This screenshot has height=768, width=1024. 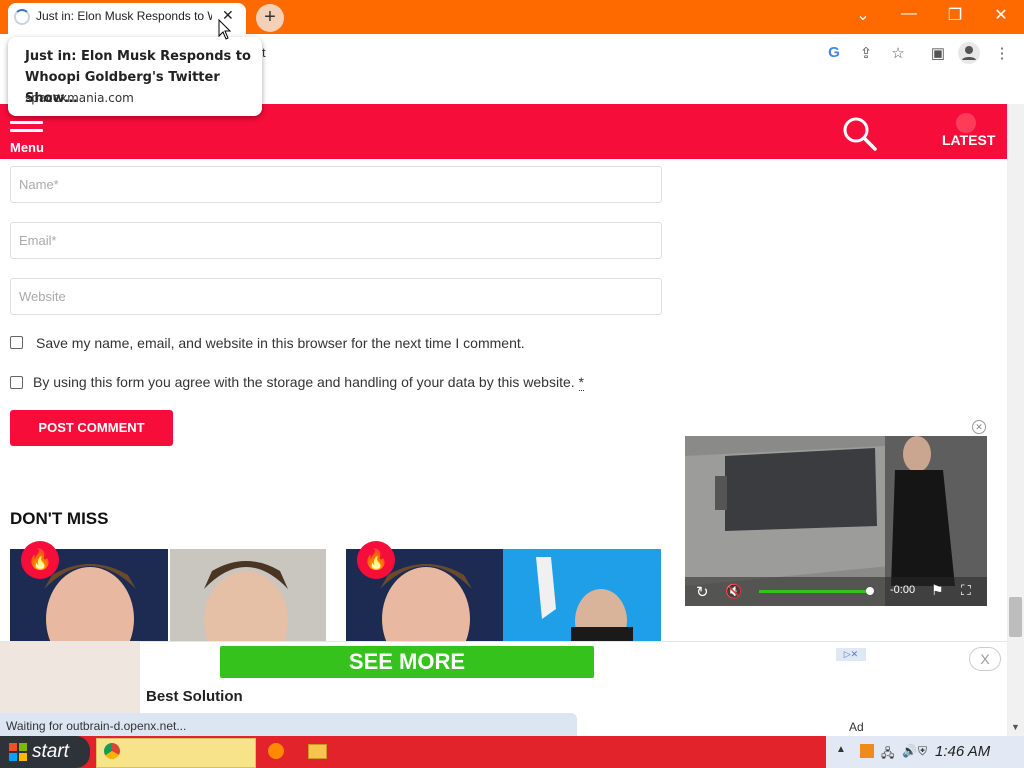 What do you see at coordinates (336, 240) in the screenshot?
I see `email-field: Email*` at bounding box center [336, 240].